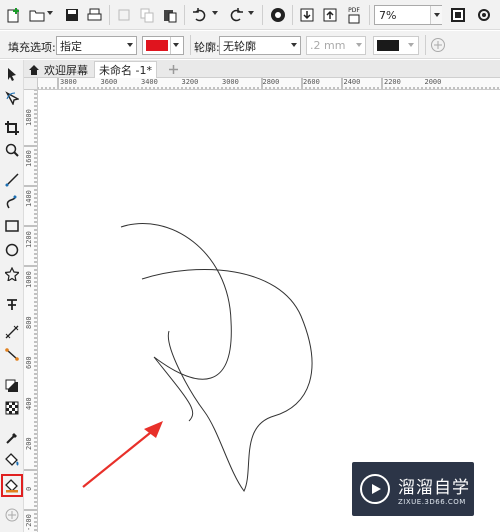 The width and height of the screenshot is (500, 532). What do you see at coordinates (32, 47) in the screenshot?
I see `fill-options-label: 填充选项:` at bounding box center [32, 47].